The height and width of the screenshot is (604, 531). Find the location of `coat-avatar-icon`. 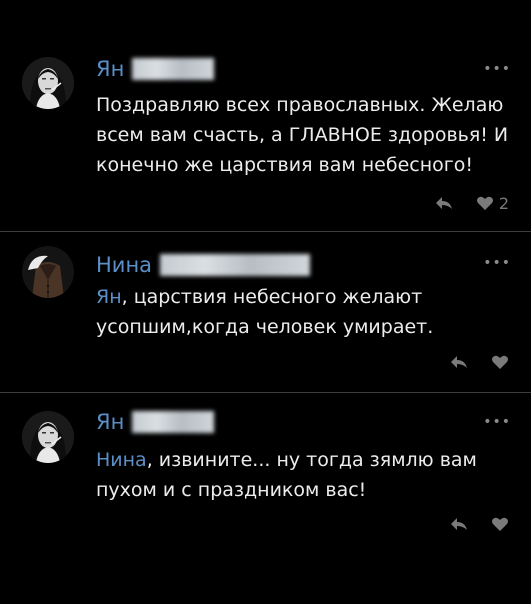

coat-avatar-icon is located at coordinates (48, 272).